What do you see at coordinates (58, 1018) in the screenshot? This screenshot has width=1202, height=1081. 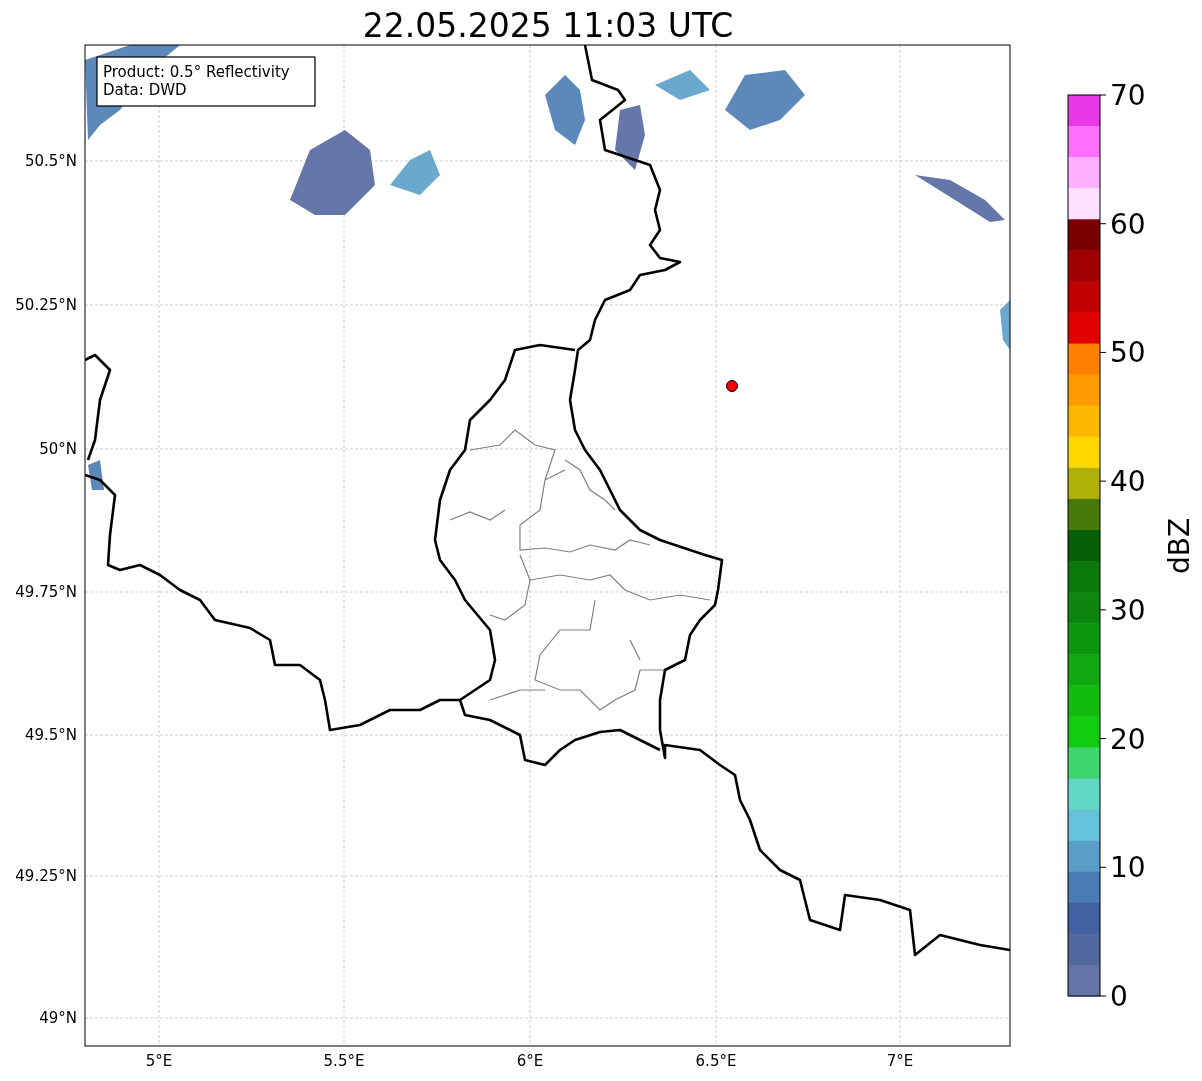 I see `tick-label: 49°N` at bounding box center [58, 1018].